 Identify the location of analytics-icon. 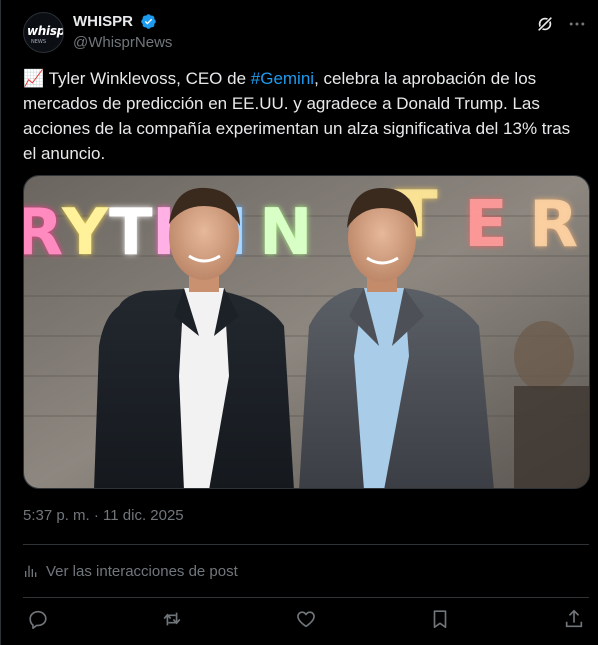
(31, 571).